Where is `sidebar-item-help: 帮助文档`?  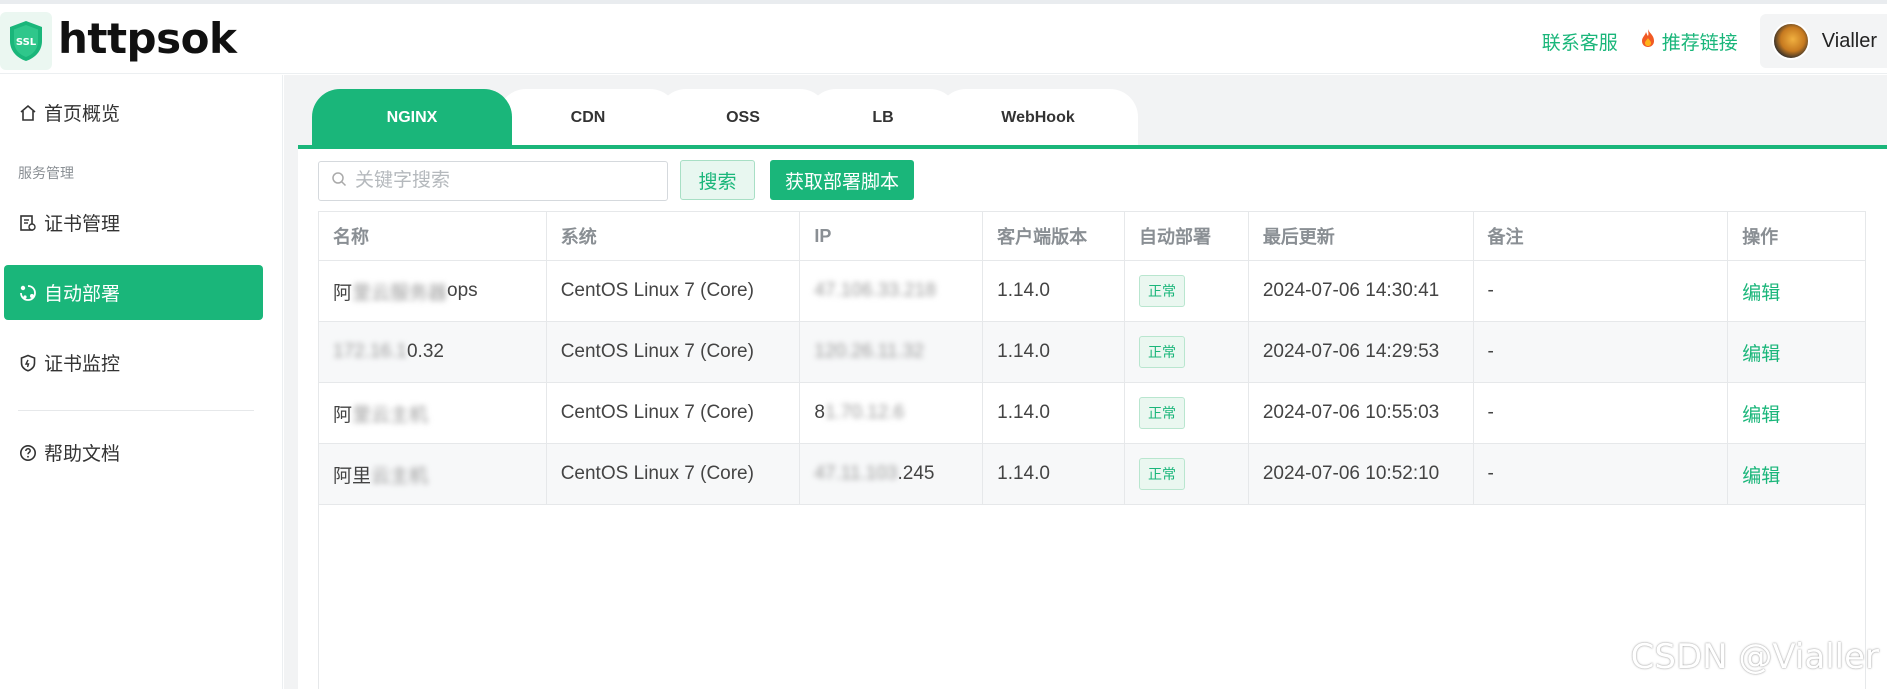 sidebar-item-help: 帮助文档 is located at coordinates (133, 452).